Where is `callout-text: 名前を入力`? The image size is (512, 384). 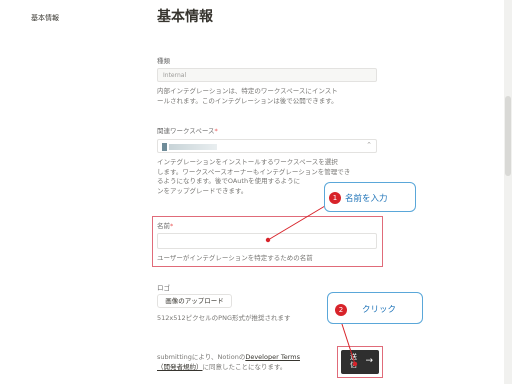 callout-text: 名前を入力 is located at coordinates (366, 199).